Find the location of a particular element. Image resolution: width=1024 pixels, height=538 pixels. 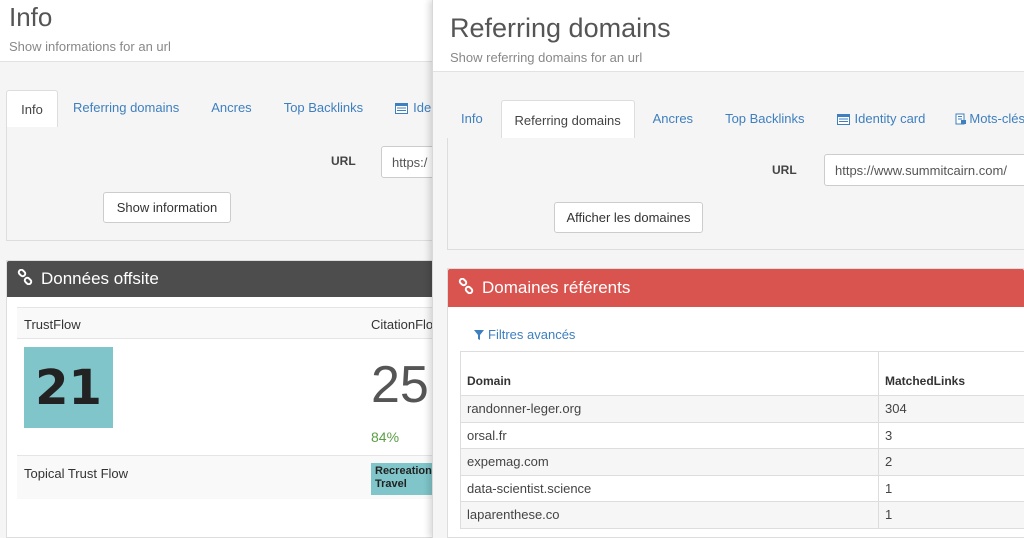

tab-identity-card: Identity card is located at coordinates (880, 119).